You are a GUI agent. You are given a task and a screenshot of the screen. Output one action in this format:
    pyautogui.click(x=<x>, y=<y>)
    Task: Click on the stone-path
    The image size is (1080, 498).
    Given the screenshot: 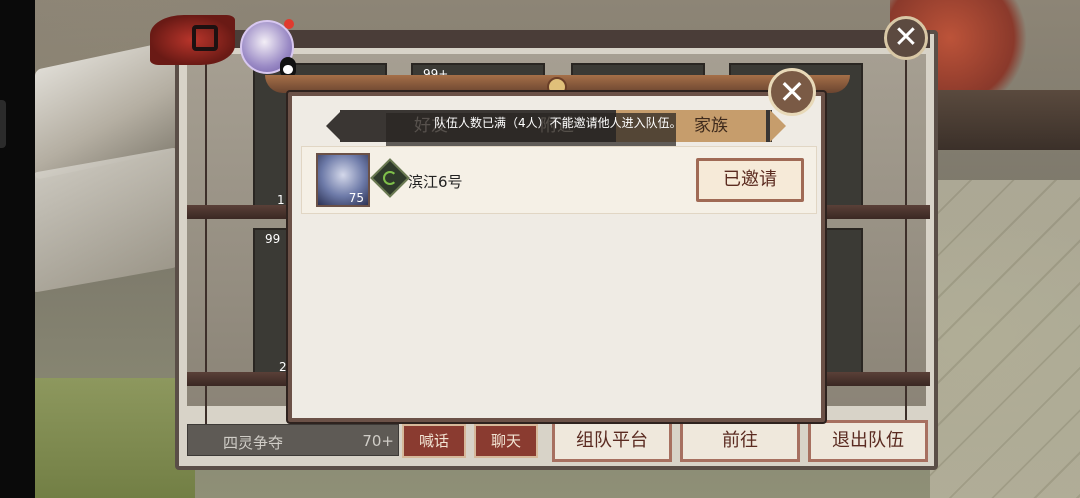 What is the action you would take?
    pyautogui.click(x=1005, y=339)
    